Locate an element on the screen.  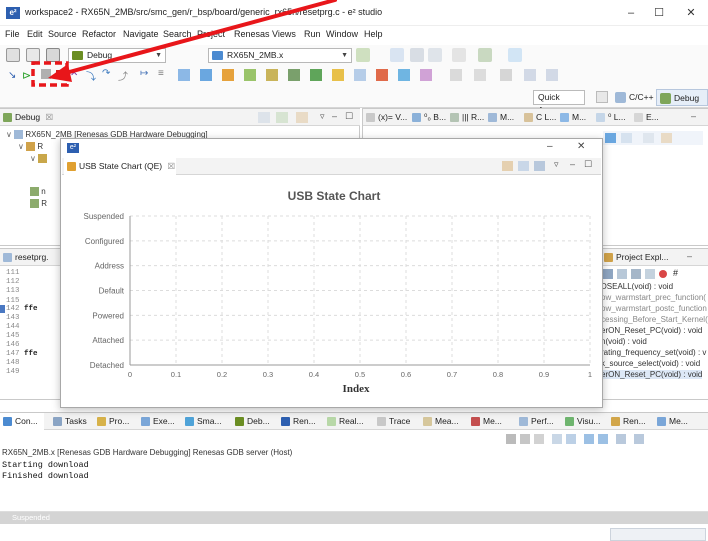
new-file-icon is located at coordinates (397, 55).